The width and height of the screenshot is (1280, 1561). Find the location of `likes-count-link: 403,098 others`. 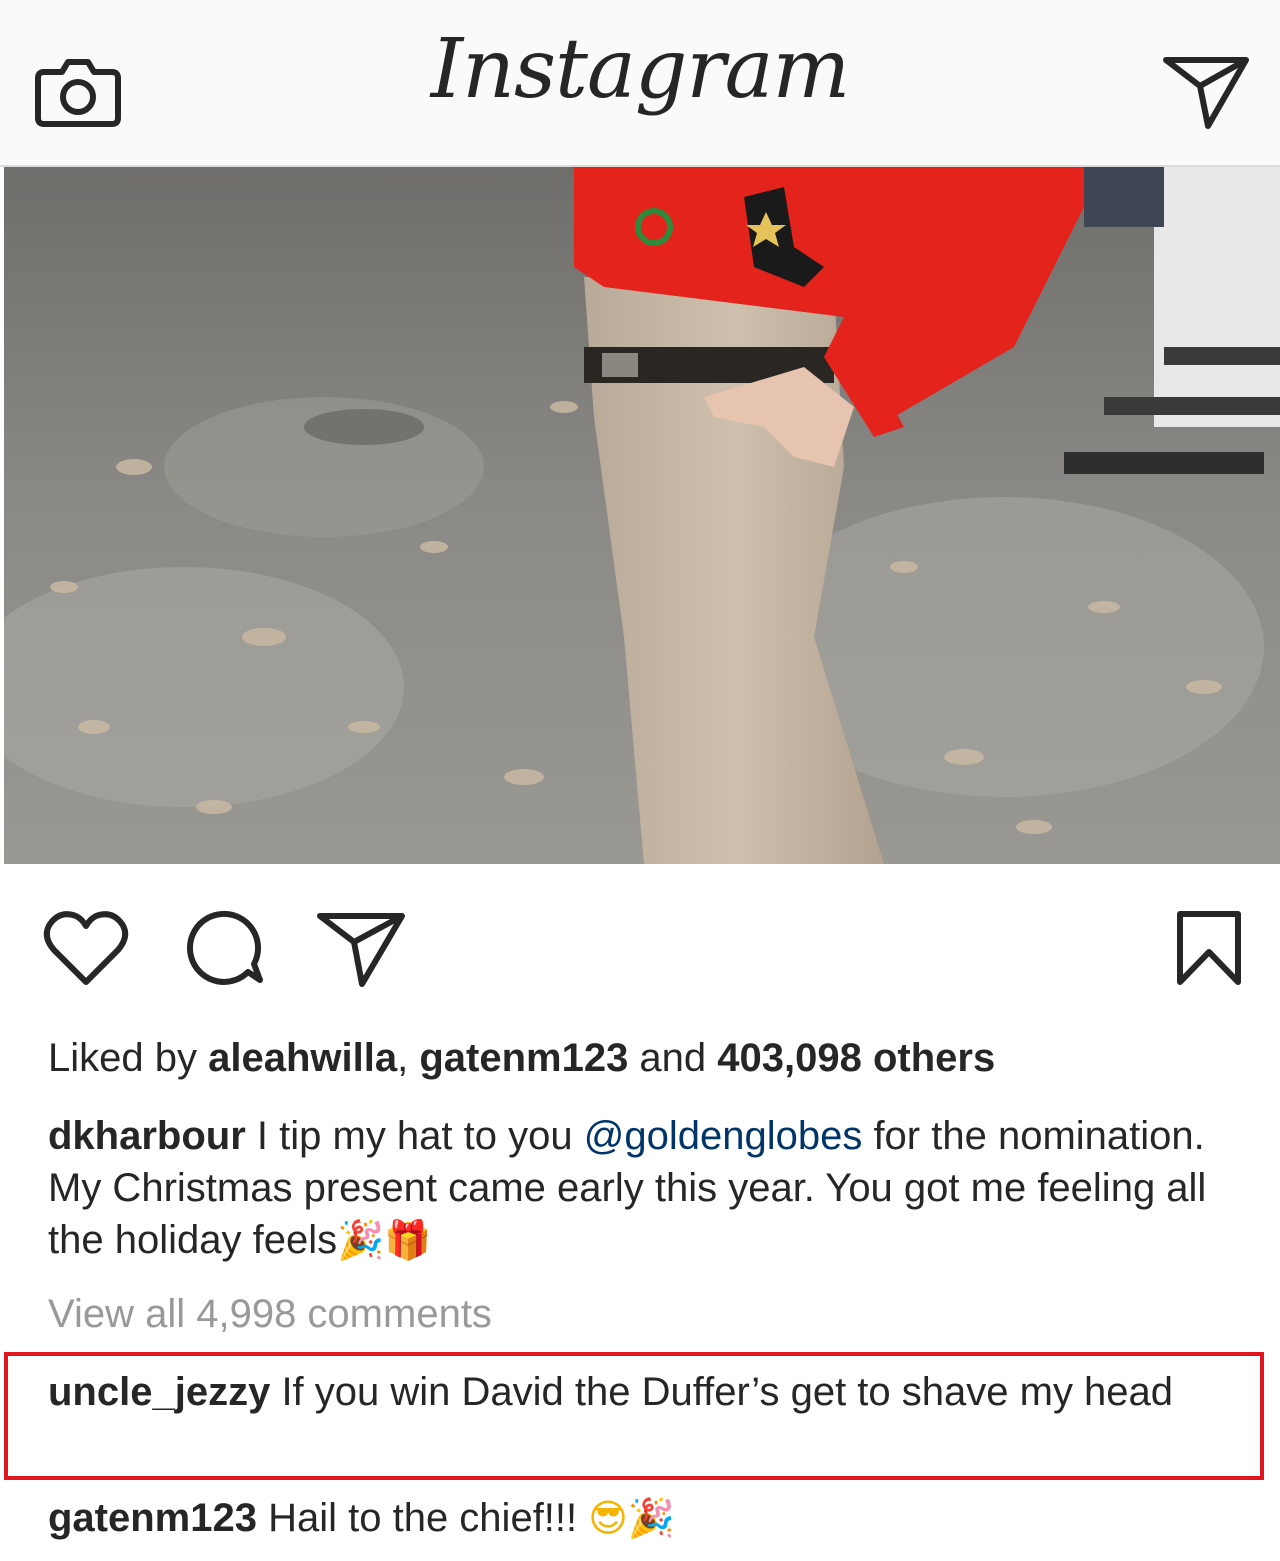

likes-count-link: 403,098 others is located at coordinates (856, 1058).